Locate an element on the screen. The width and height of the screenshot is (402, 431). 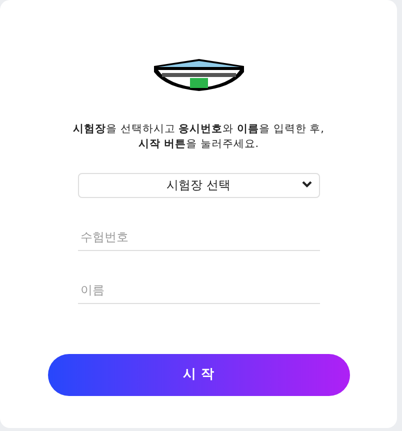
instruction-text: 시험장을 선택하시고 응시번호와 이름을 입력한 후, 시작 버튼을 눌러주세요. is located at coordinates (198, 137).